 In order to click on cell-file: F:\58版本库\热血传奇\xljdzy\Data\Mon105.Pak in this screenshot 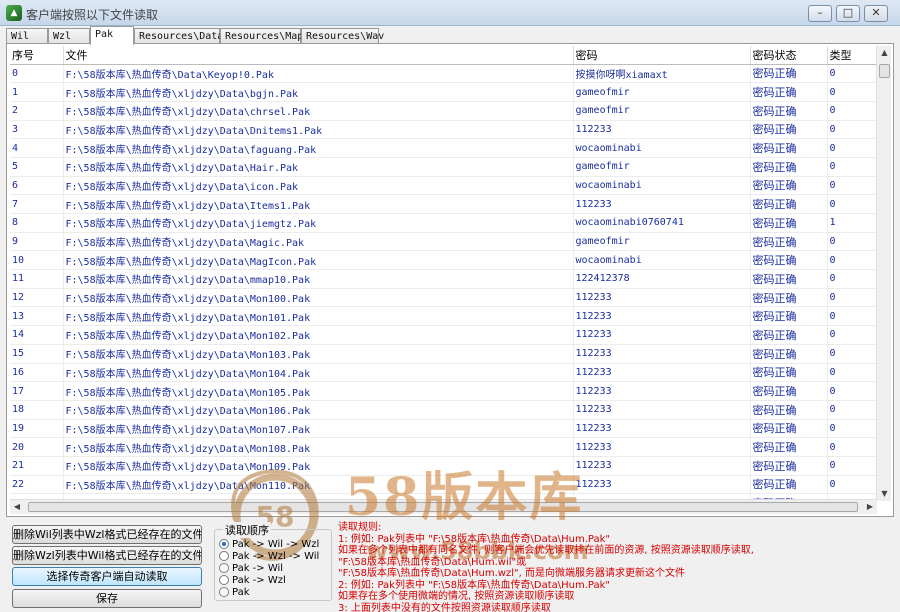, I will do `click(318, 391)`.